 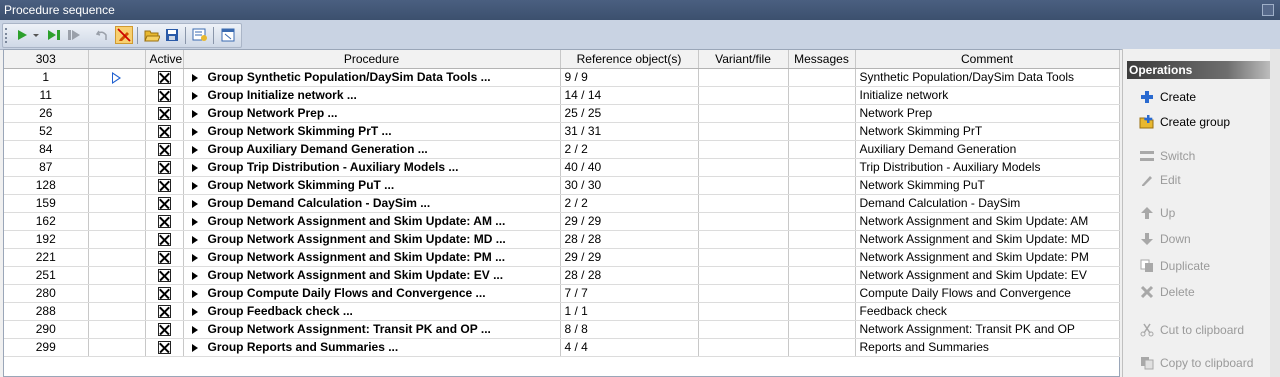 What do you see at coordinates (200, 35) in the screenshot?
I see `properties-icon` at bounding box center [200, 35].